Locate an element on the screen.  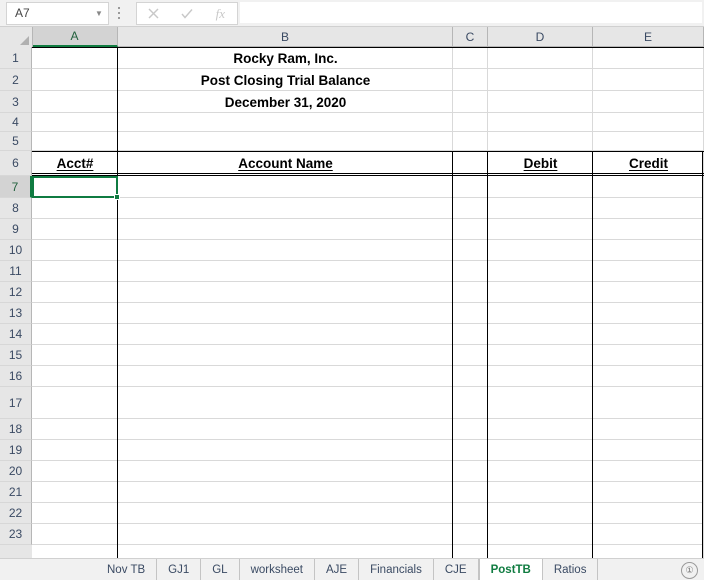
sheet-tab-label: Ratios is located at coordinates (570, 569).